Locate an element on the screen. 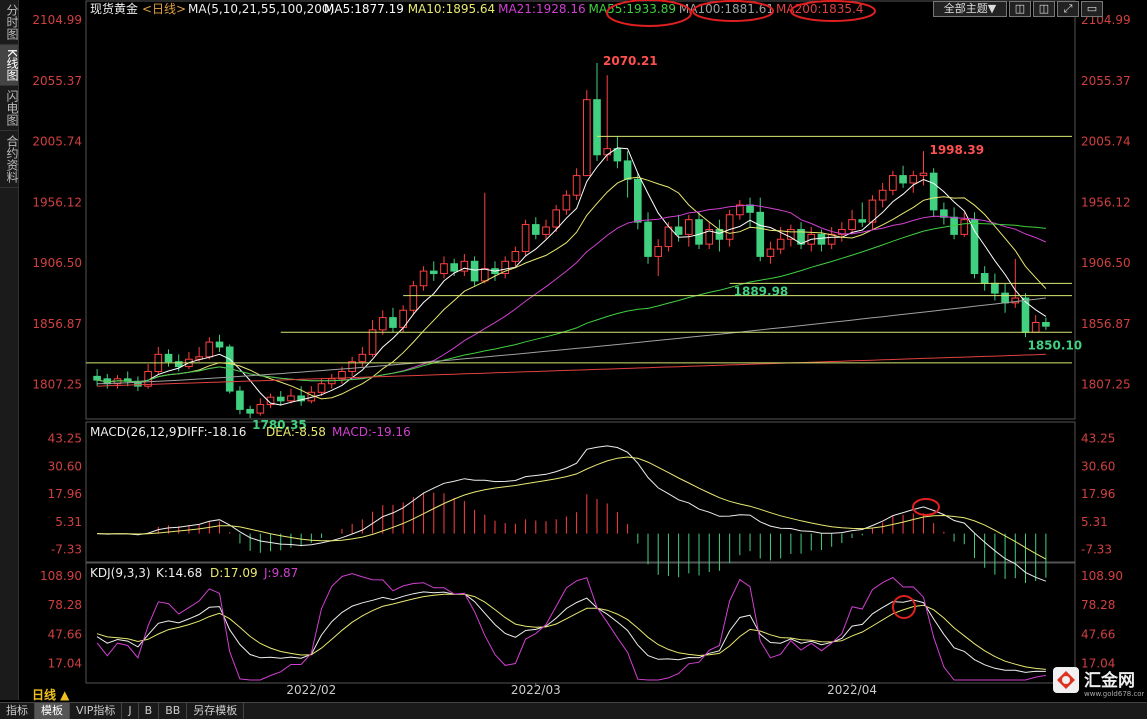 This screenshot has width=1147, height=719. macd-line is located at coordinates (572, 508).